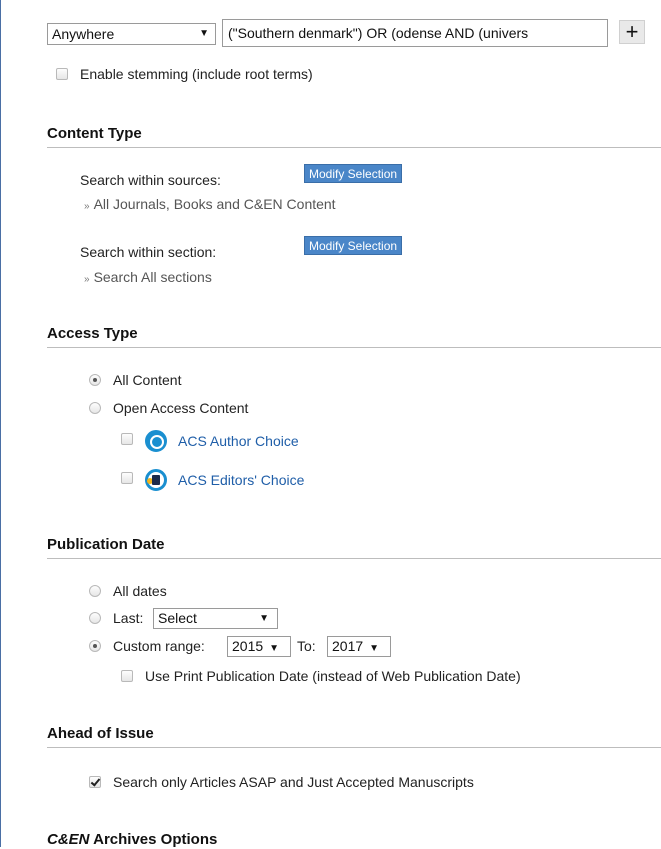 Image resolution: width=661 pixels, height=849 pixels. What do you see at coordinates (127, 439) in the screenshot?
I see `author-choice-checkbox` at bounding box center [127, 439].